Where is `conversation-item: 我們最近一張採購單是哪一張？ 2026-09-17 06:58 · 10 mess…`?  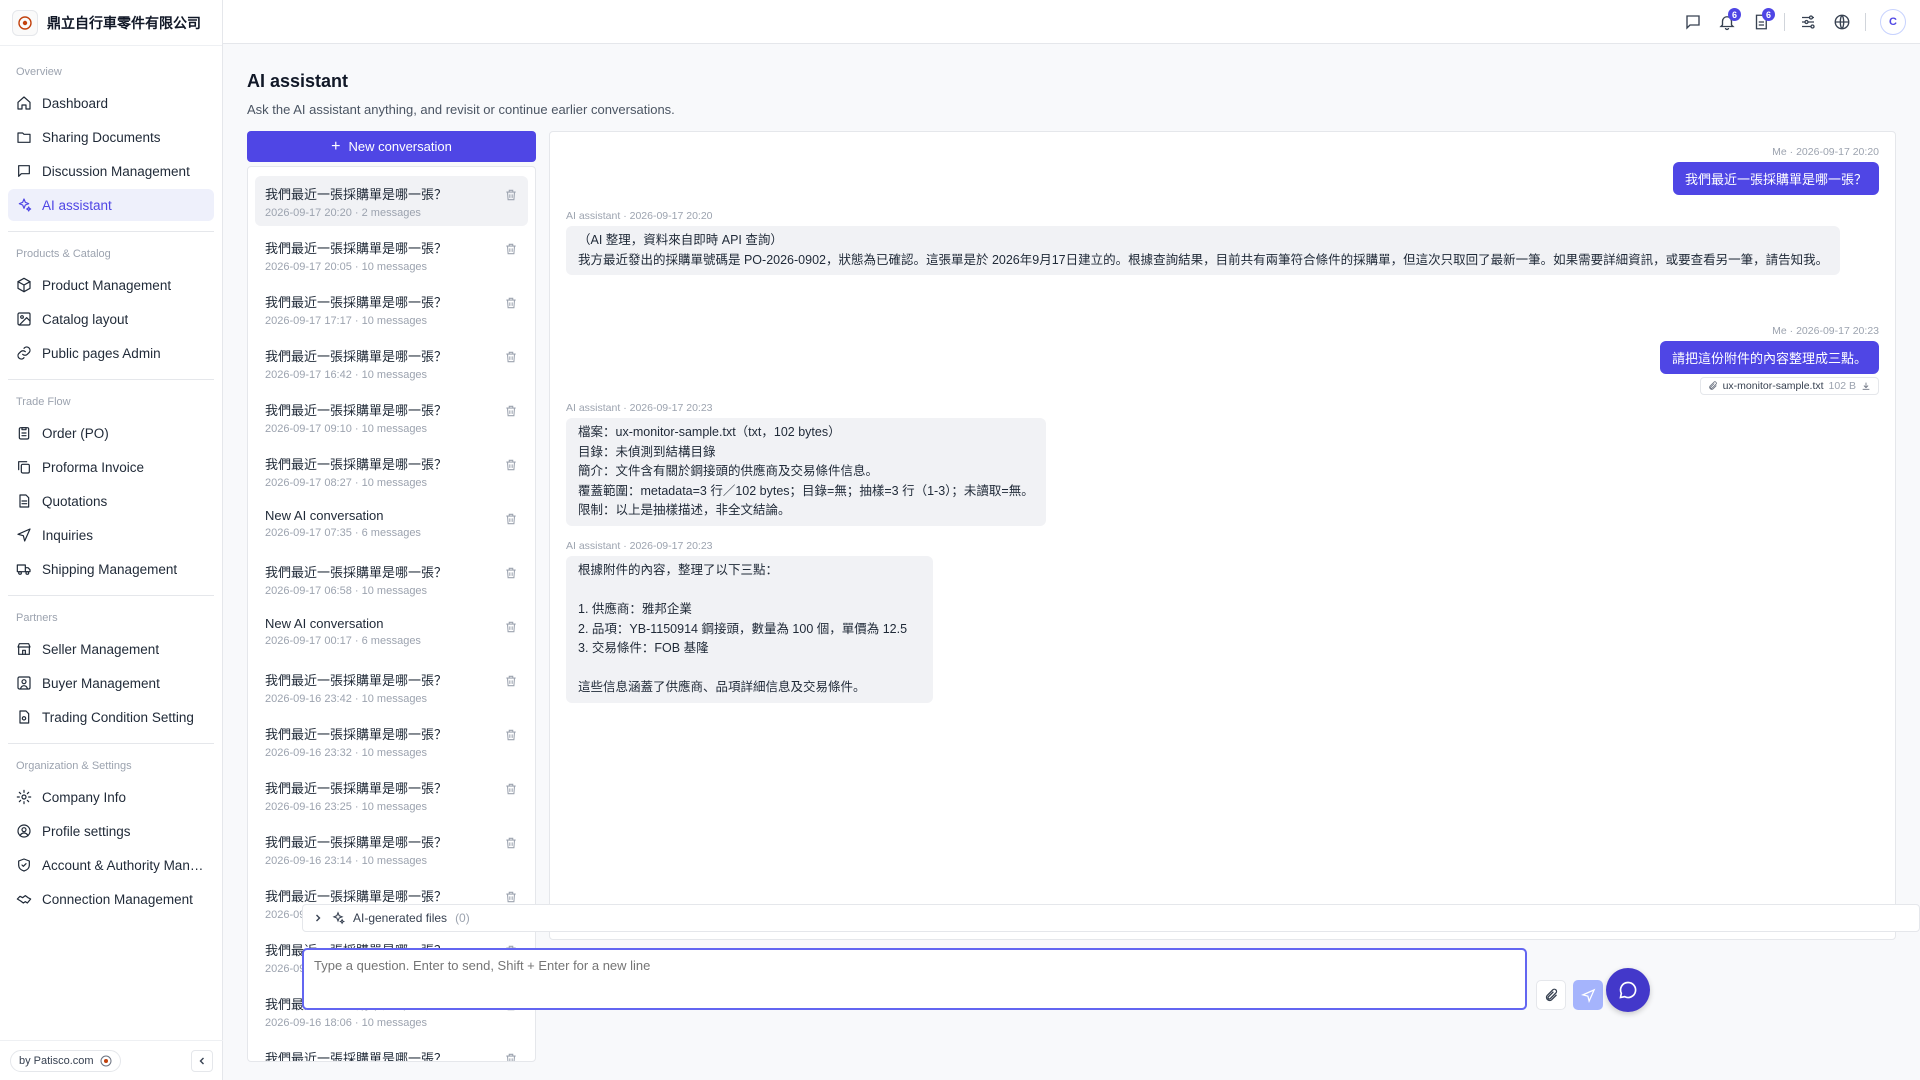 conversation-item: 我們最近一張採購單是哪一張？ 2026-09-17 06:58 · 10 mess… is located at coordinates (391, 579).